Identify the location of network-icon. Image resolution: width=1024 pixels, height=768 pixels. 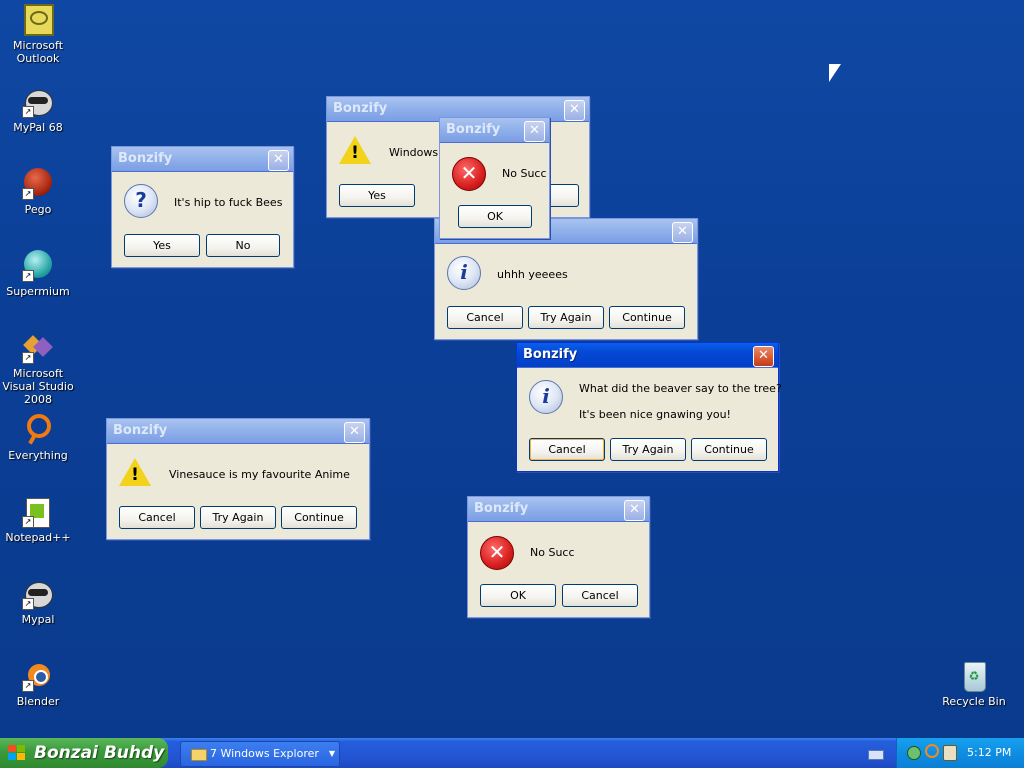
(914, 753).